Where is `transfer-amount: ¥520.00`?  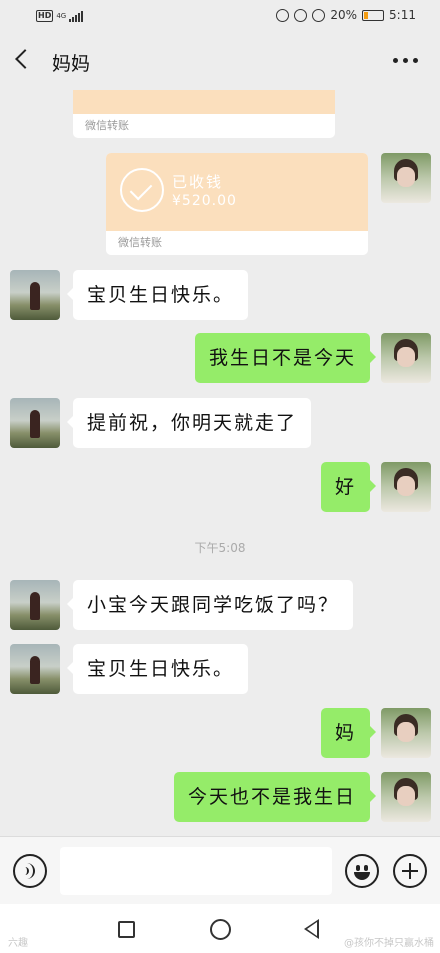 transfer-amount: ¥520.00 is located at coordinates (204, 201).